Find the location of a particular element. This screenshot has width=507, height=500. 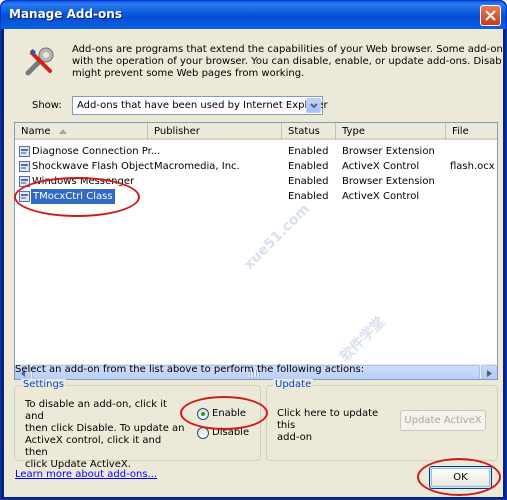

cell-name: TMocxCtrl Class is located at coordinates (73, 196).